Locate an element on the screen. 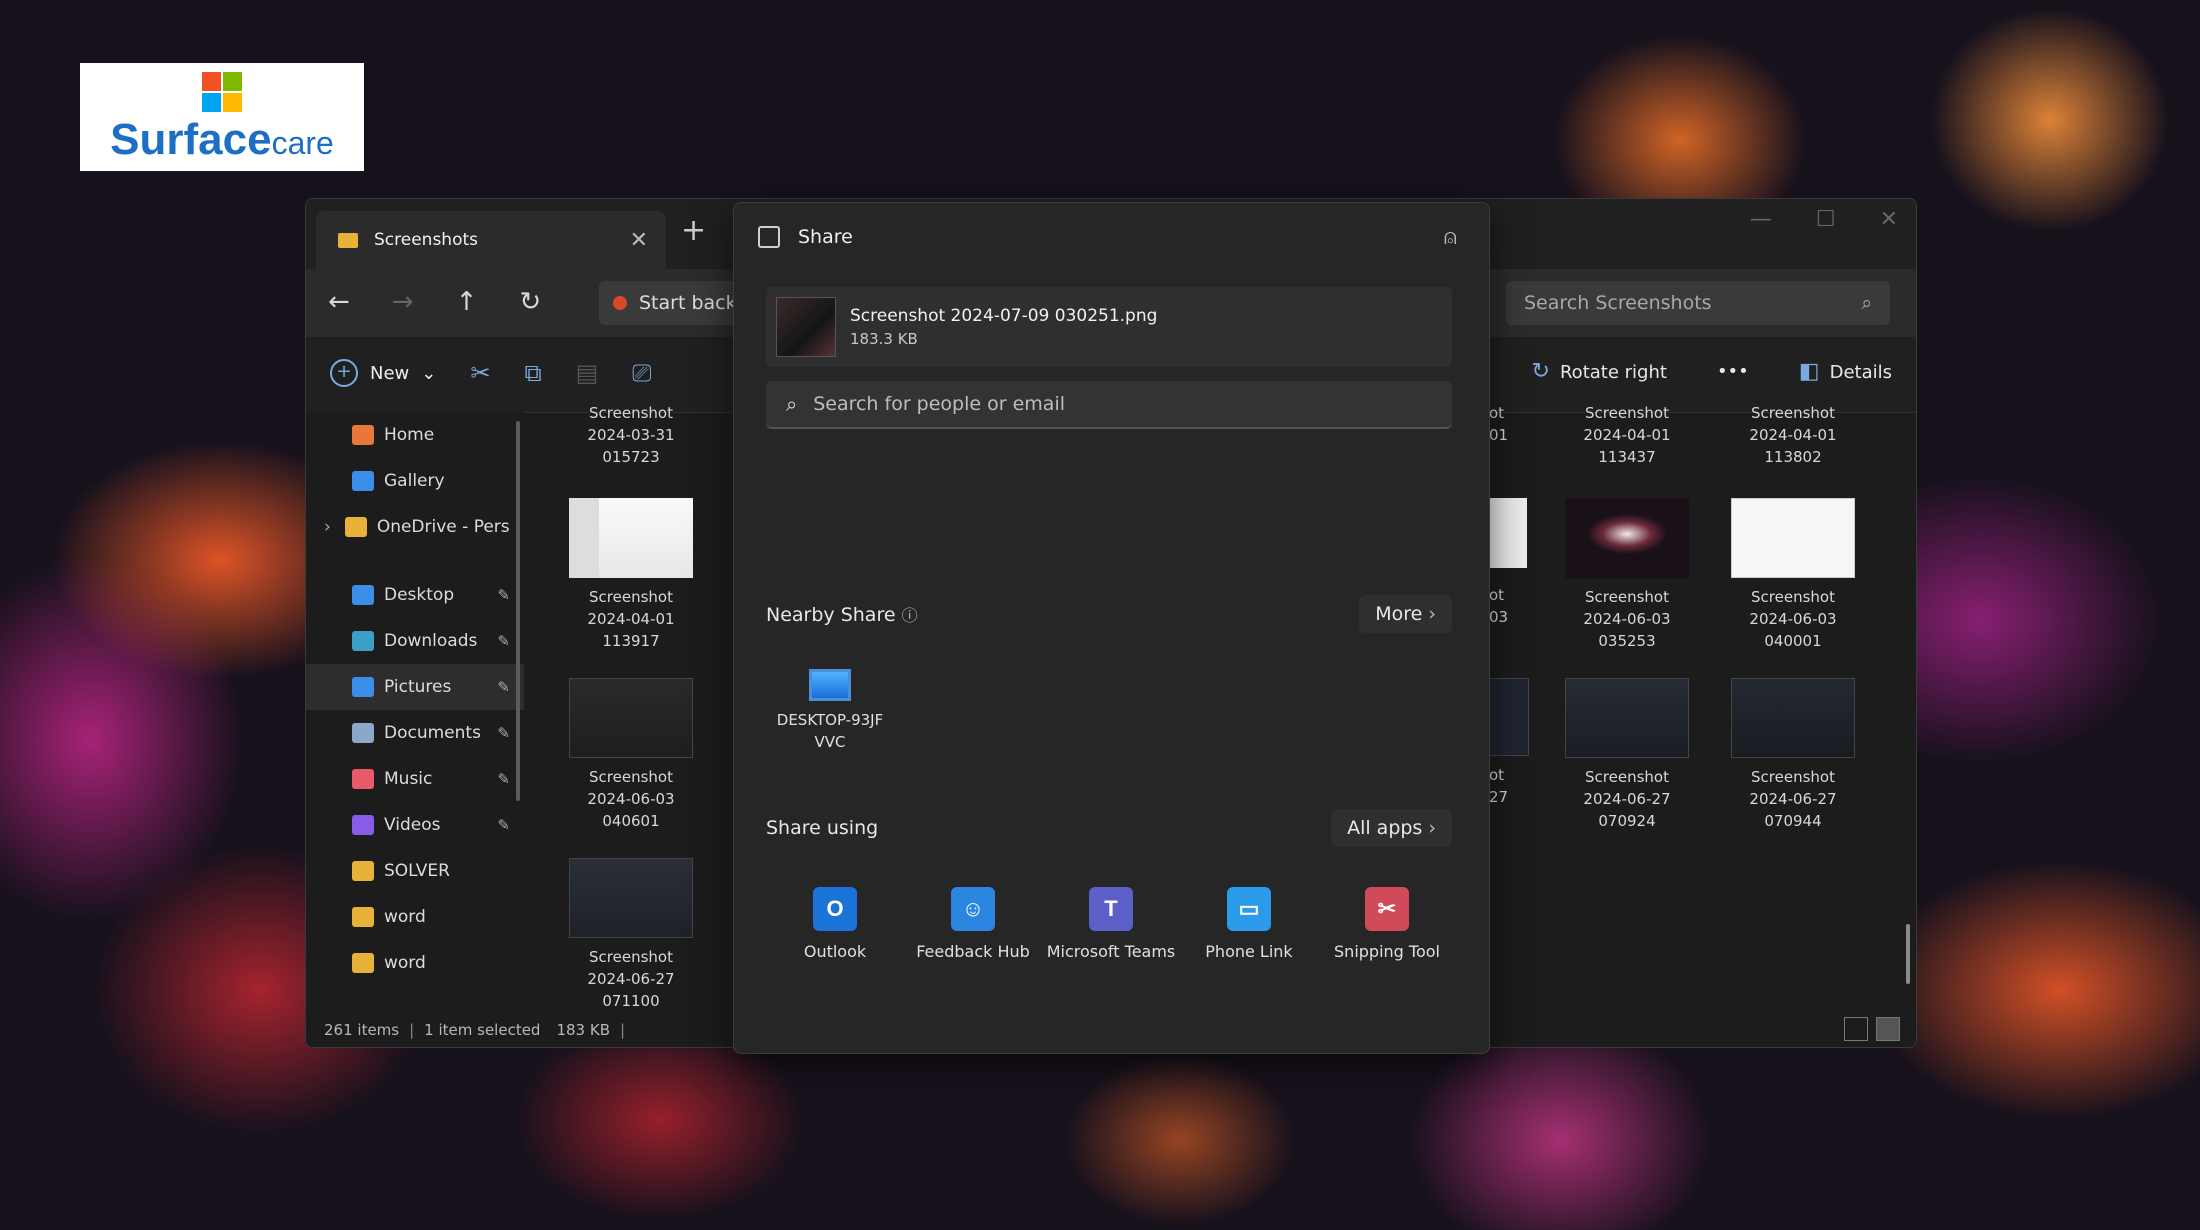  nearby-device-desktop: DESKTOP-93JF VVC is located at coordinates (830, 711).